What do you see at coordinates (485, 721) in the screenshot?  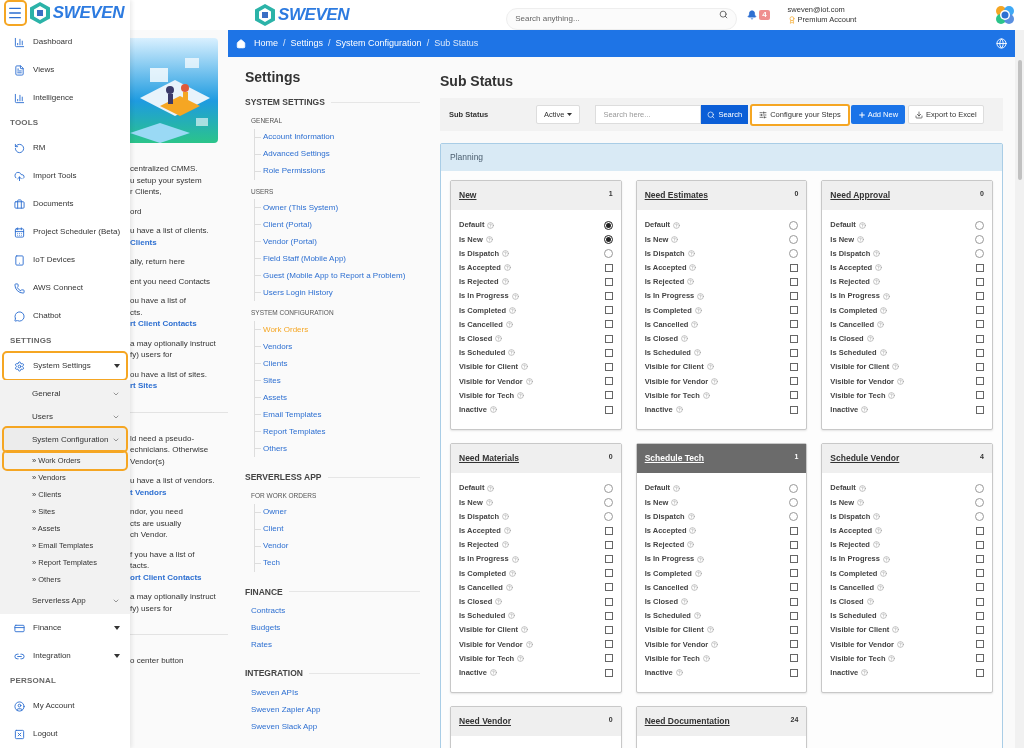 I see `card-title: Need Vendor` at bounding box center [485, 721].